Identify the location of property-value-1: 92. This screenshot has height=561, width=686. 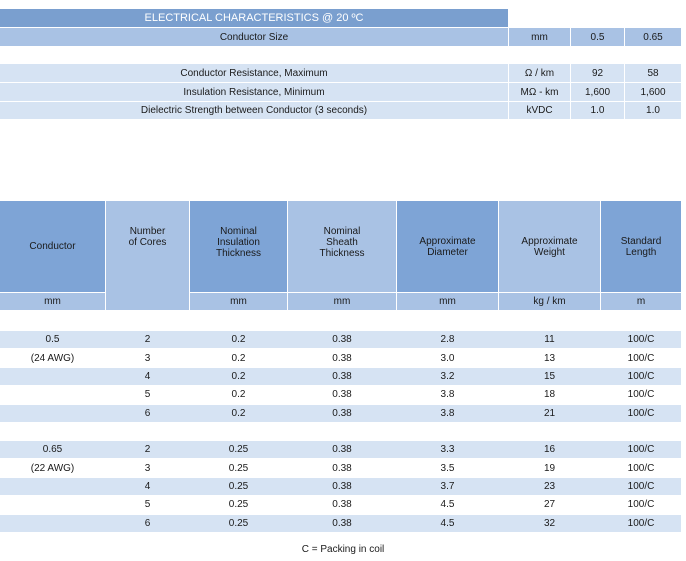
(597, 73).